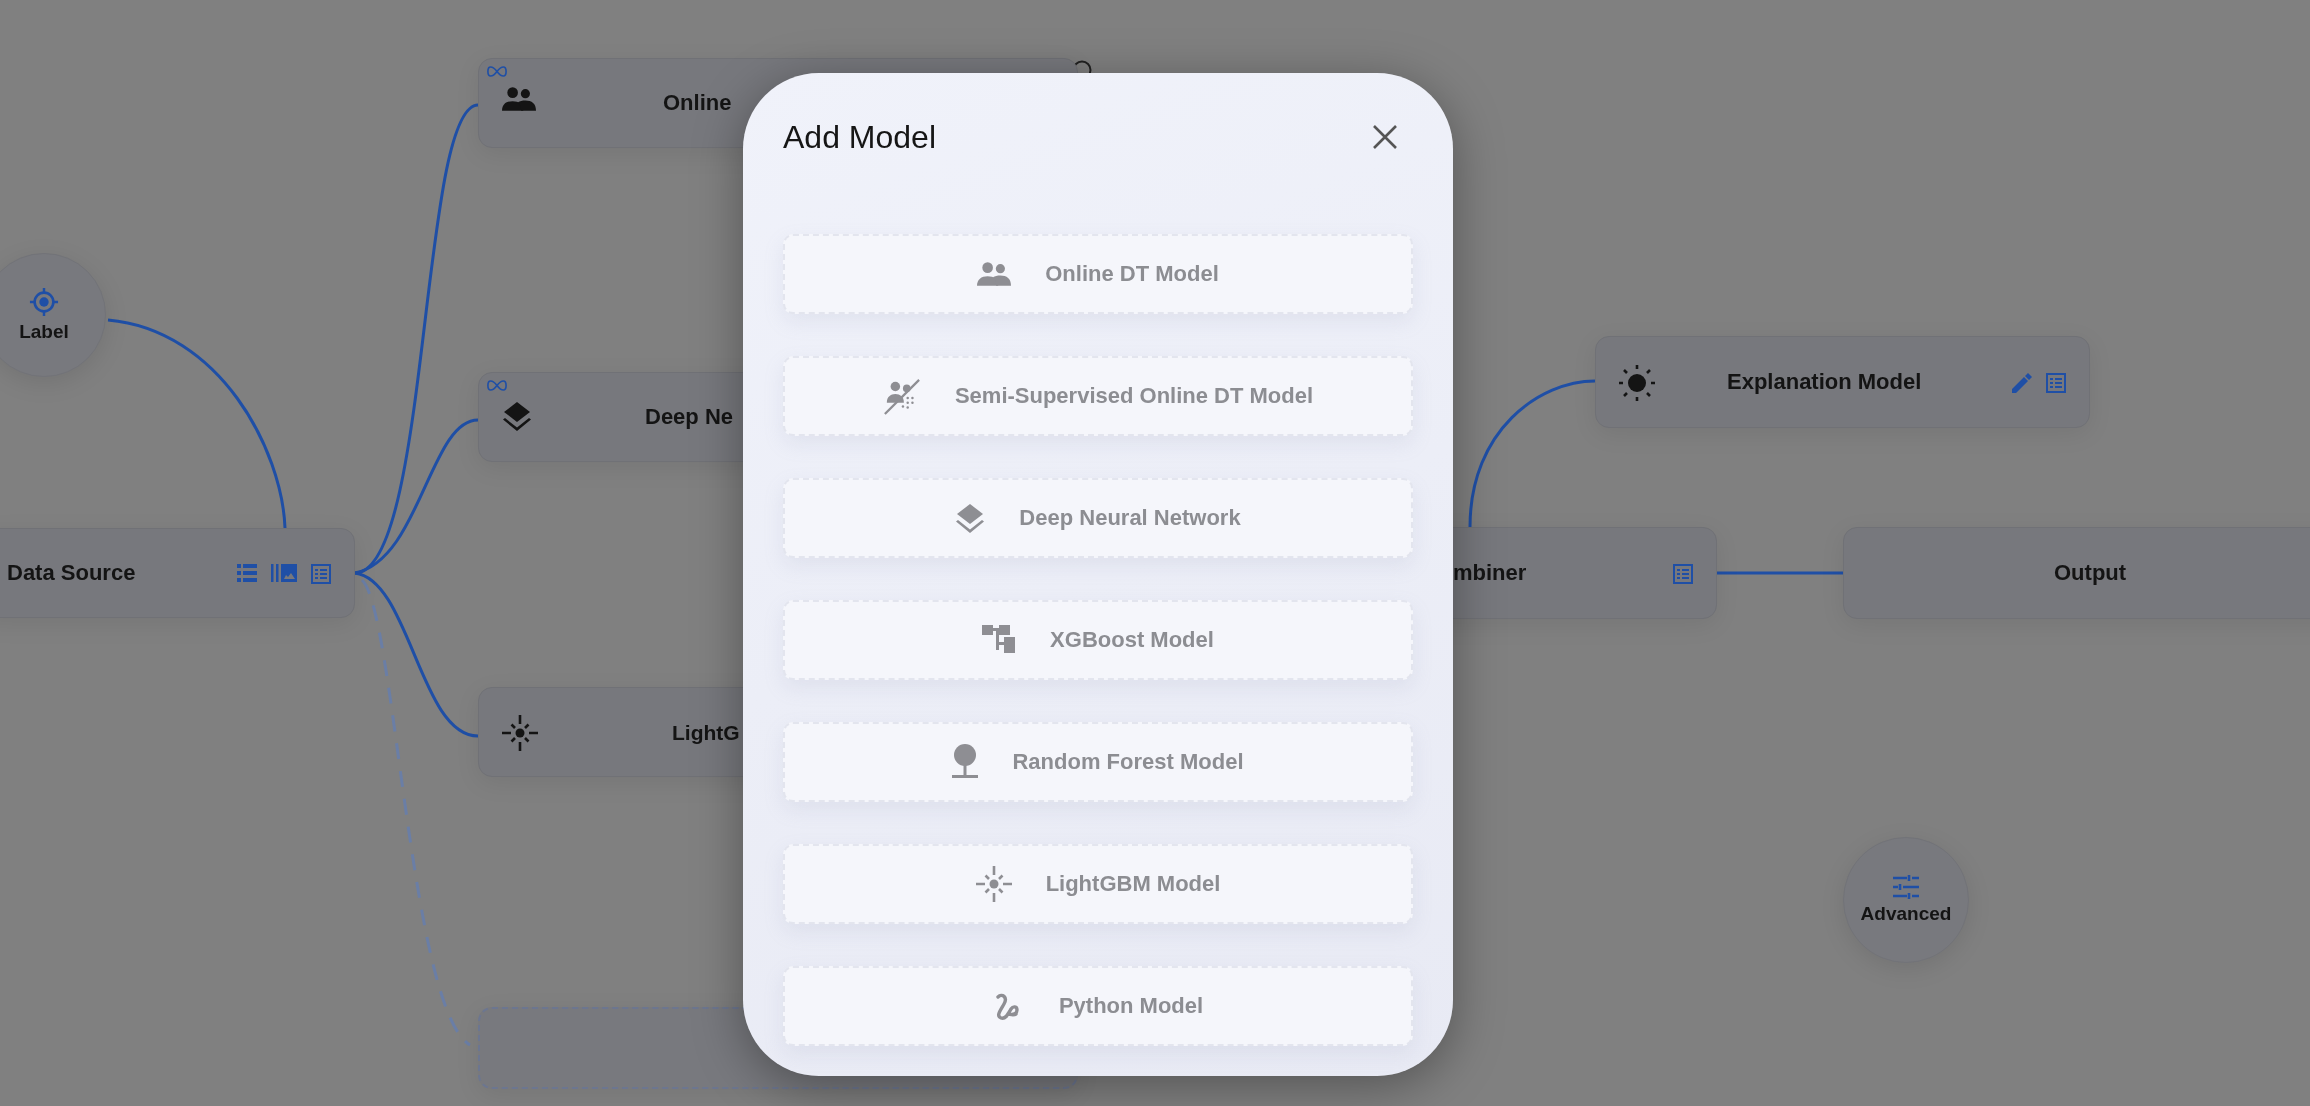 The height and width of the screenshot is (1106, 2310). Describe the element at coordinates (1906, 914) in the screenshot. I see `node-label: Advanced` at that location.